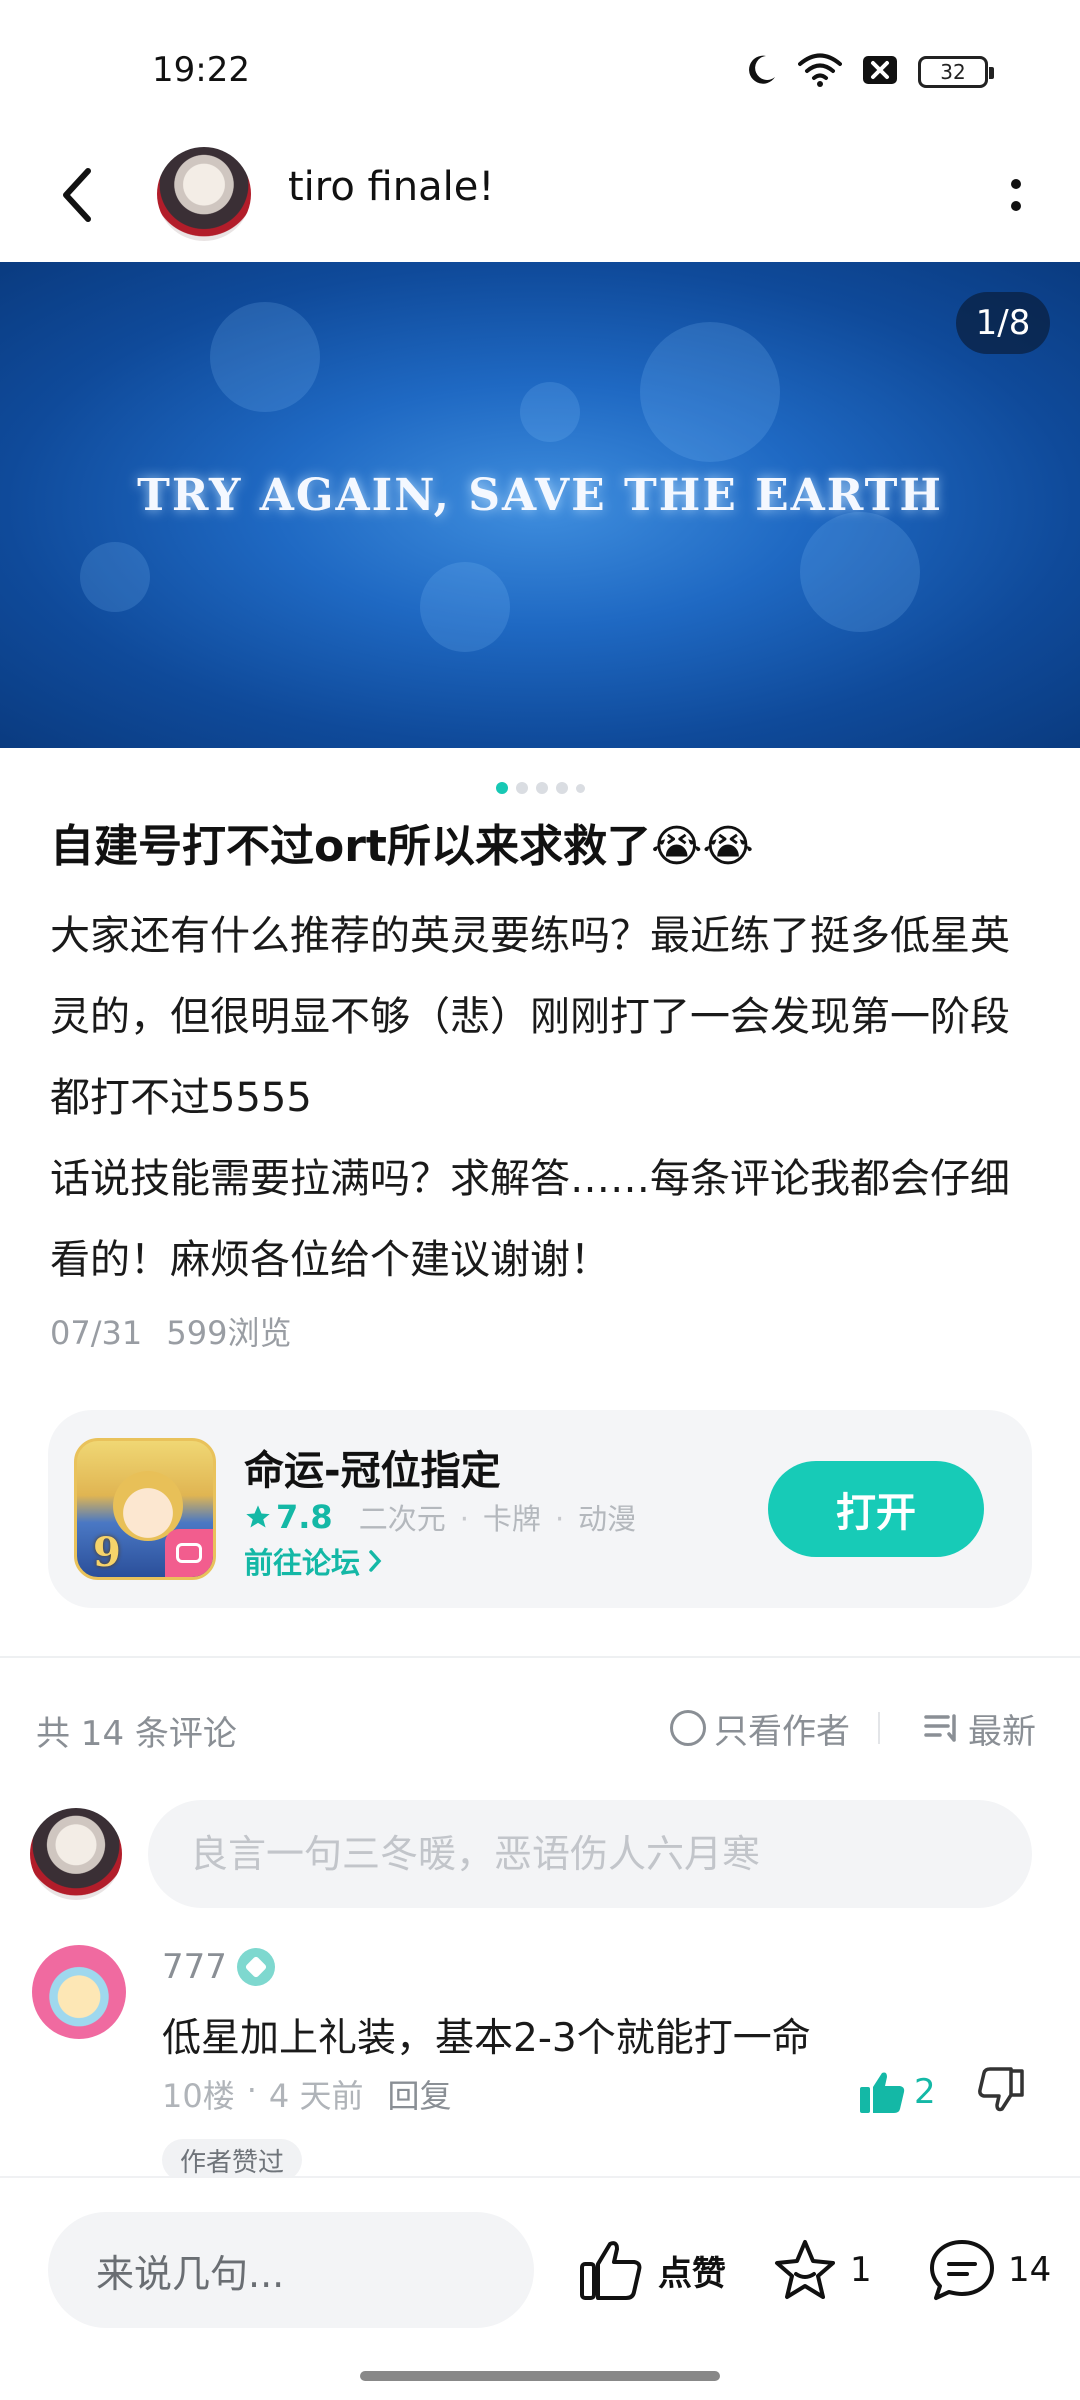 The width and height of the screenshot is (1080, 2400). What do you see at coordinates (879, 1728) in the screenshot?
I see `divider` at bounding box center [879, 1728].